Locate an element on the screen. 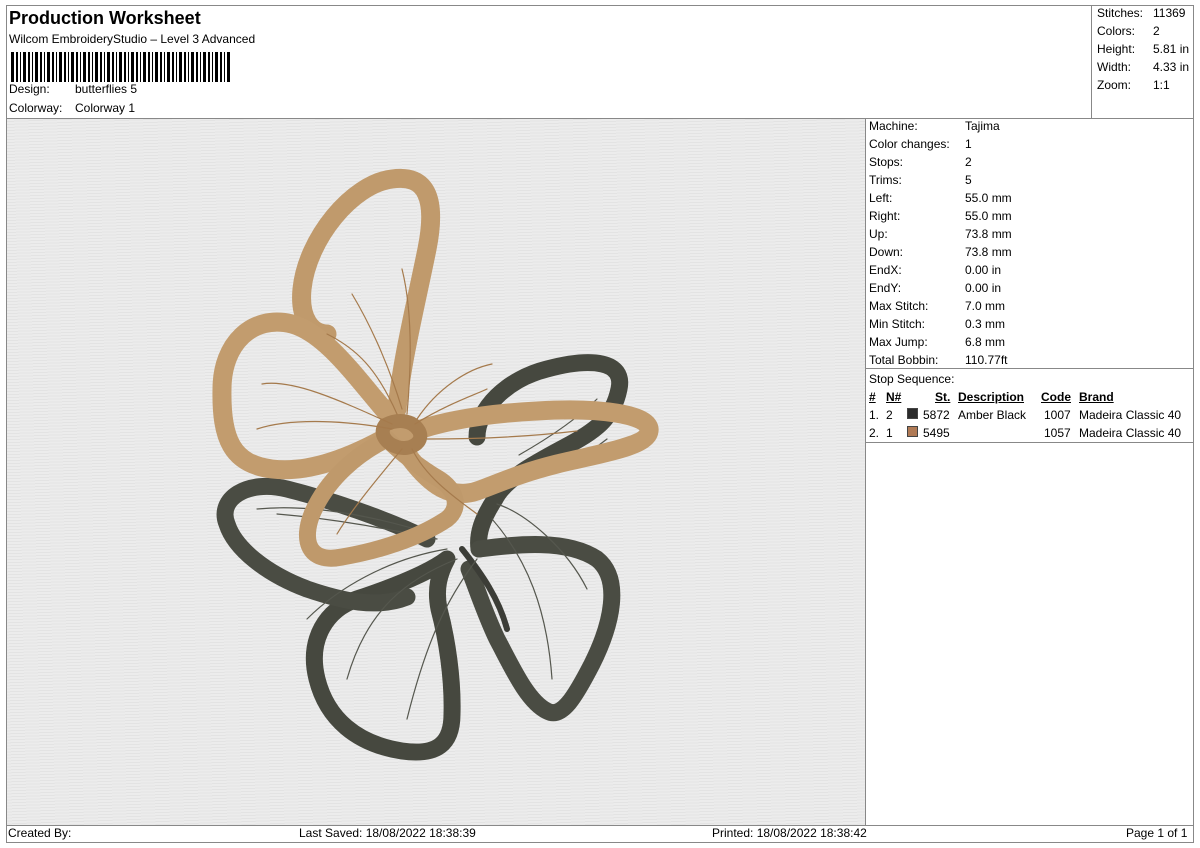 This screenshot has width=1200, height=848. info-label: Total Bobbin: is located at coordinates (904, 360).